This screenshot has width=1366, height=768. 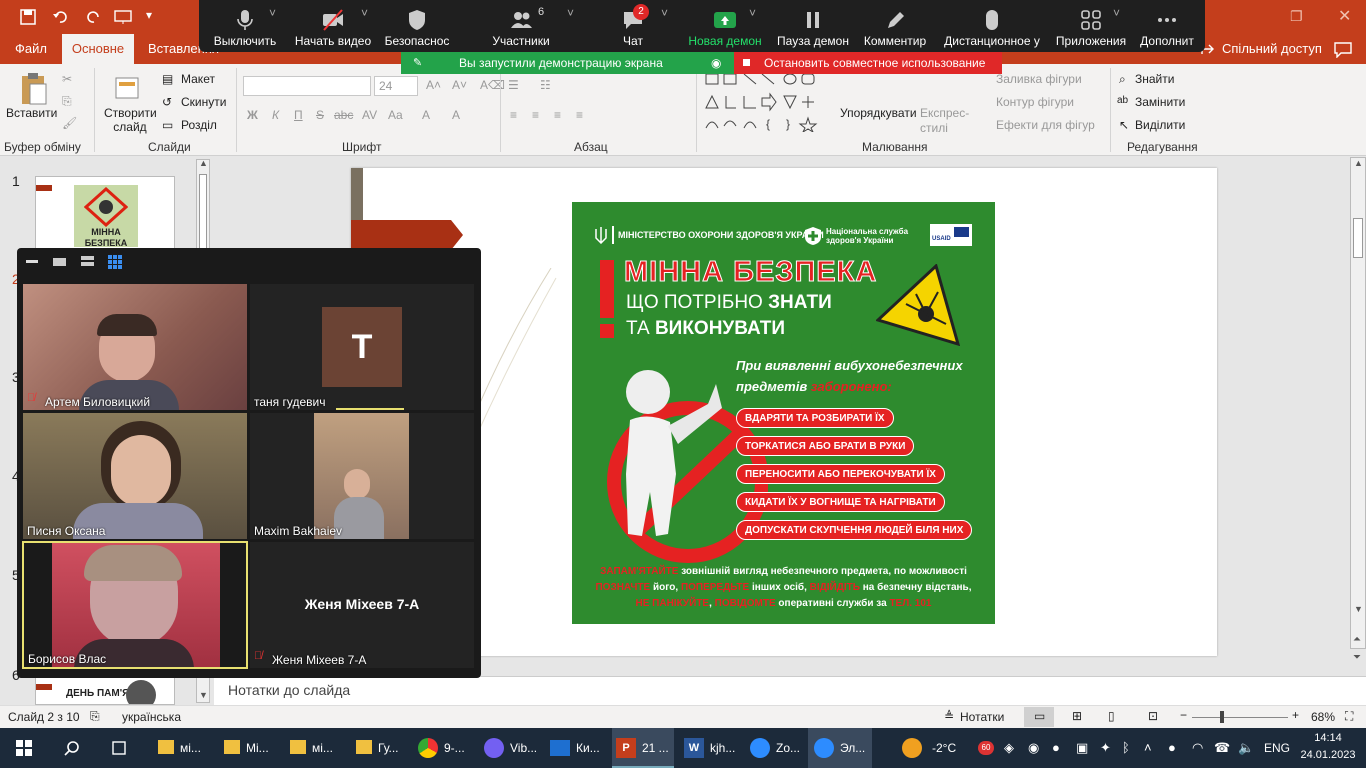 What do you see at coordinates (790, 690) in the screenshot?
I see `notes-pane: Нотатки до слайда` at bounding box center [790, 690].